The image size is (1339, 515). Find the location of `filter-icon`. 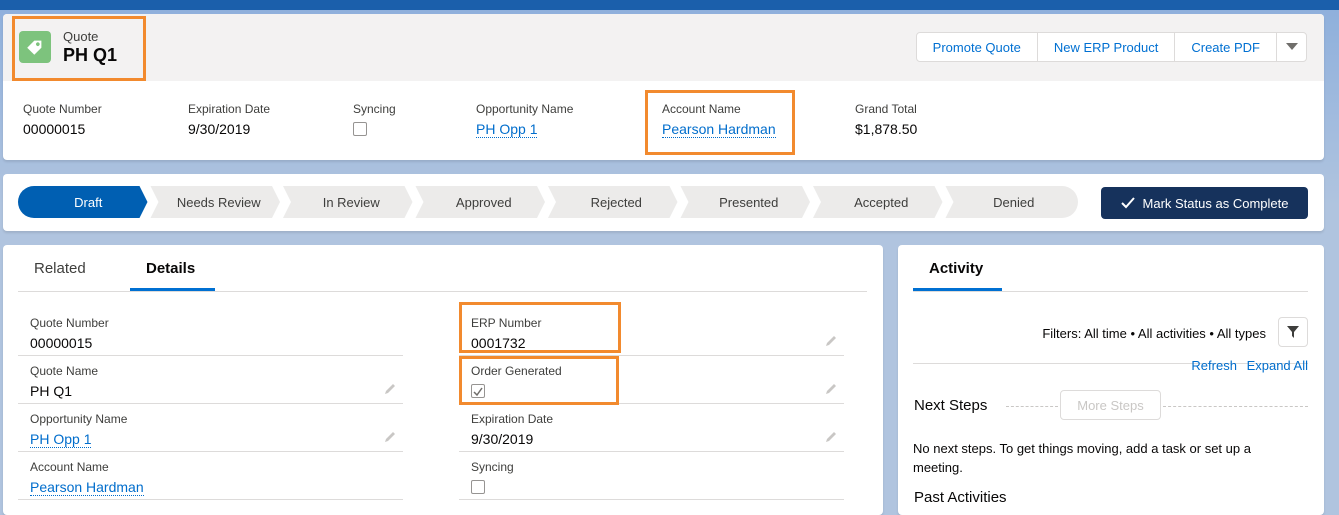

filter-icon is located at coordinates (1293, 332).